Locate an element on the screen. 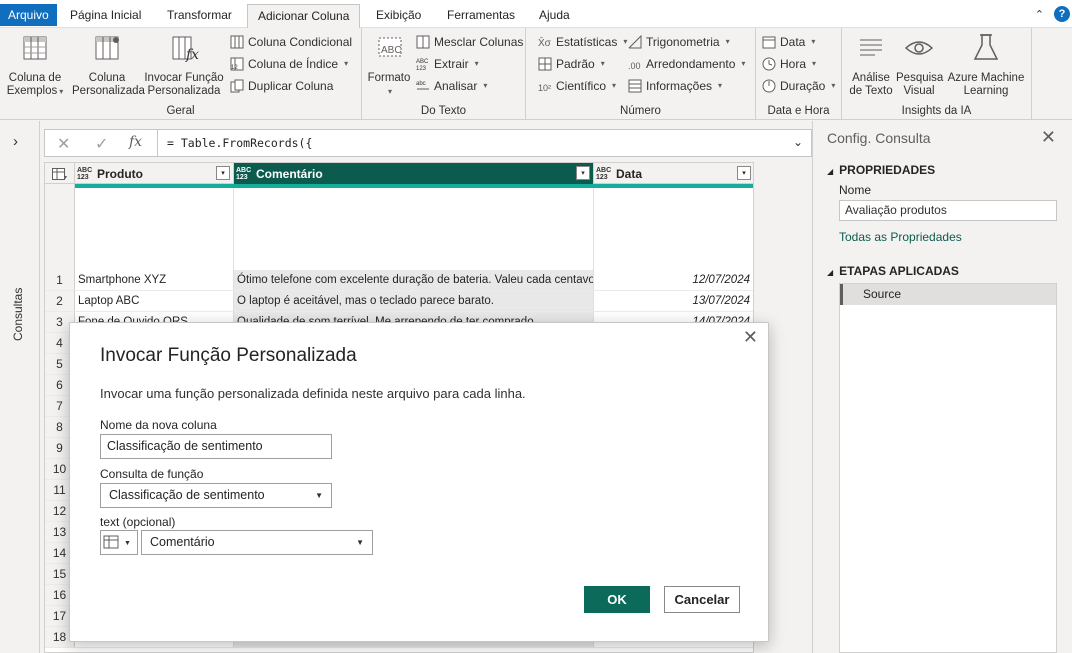  name-label: Nome is located at coordinates (855, 190).